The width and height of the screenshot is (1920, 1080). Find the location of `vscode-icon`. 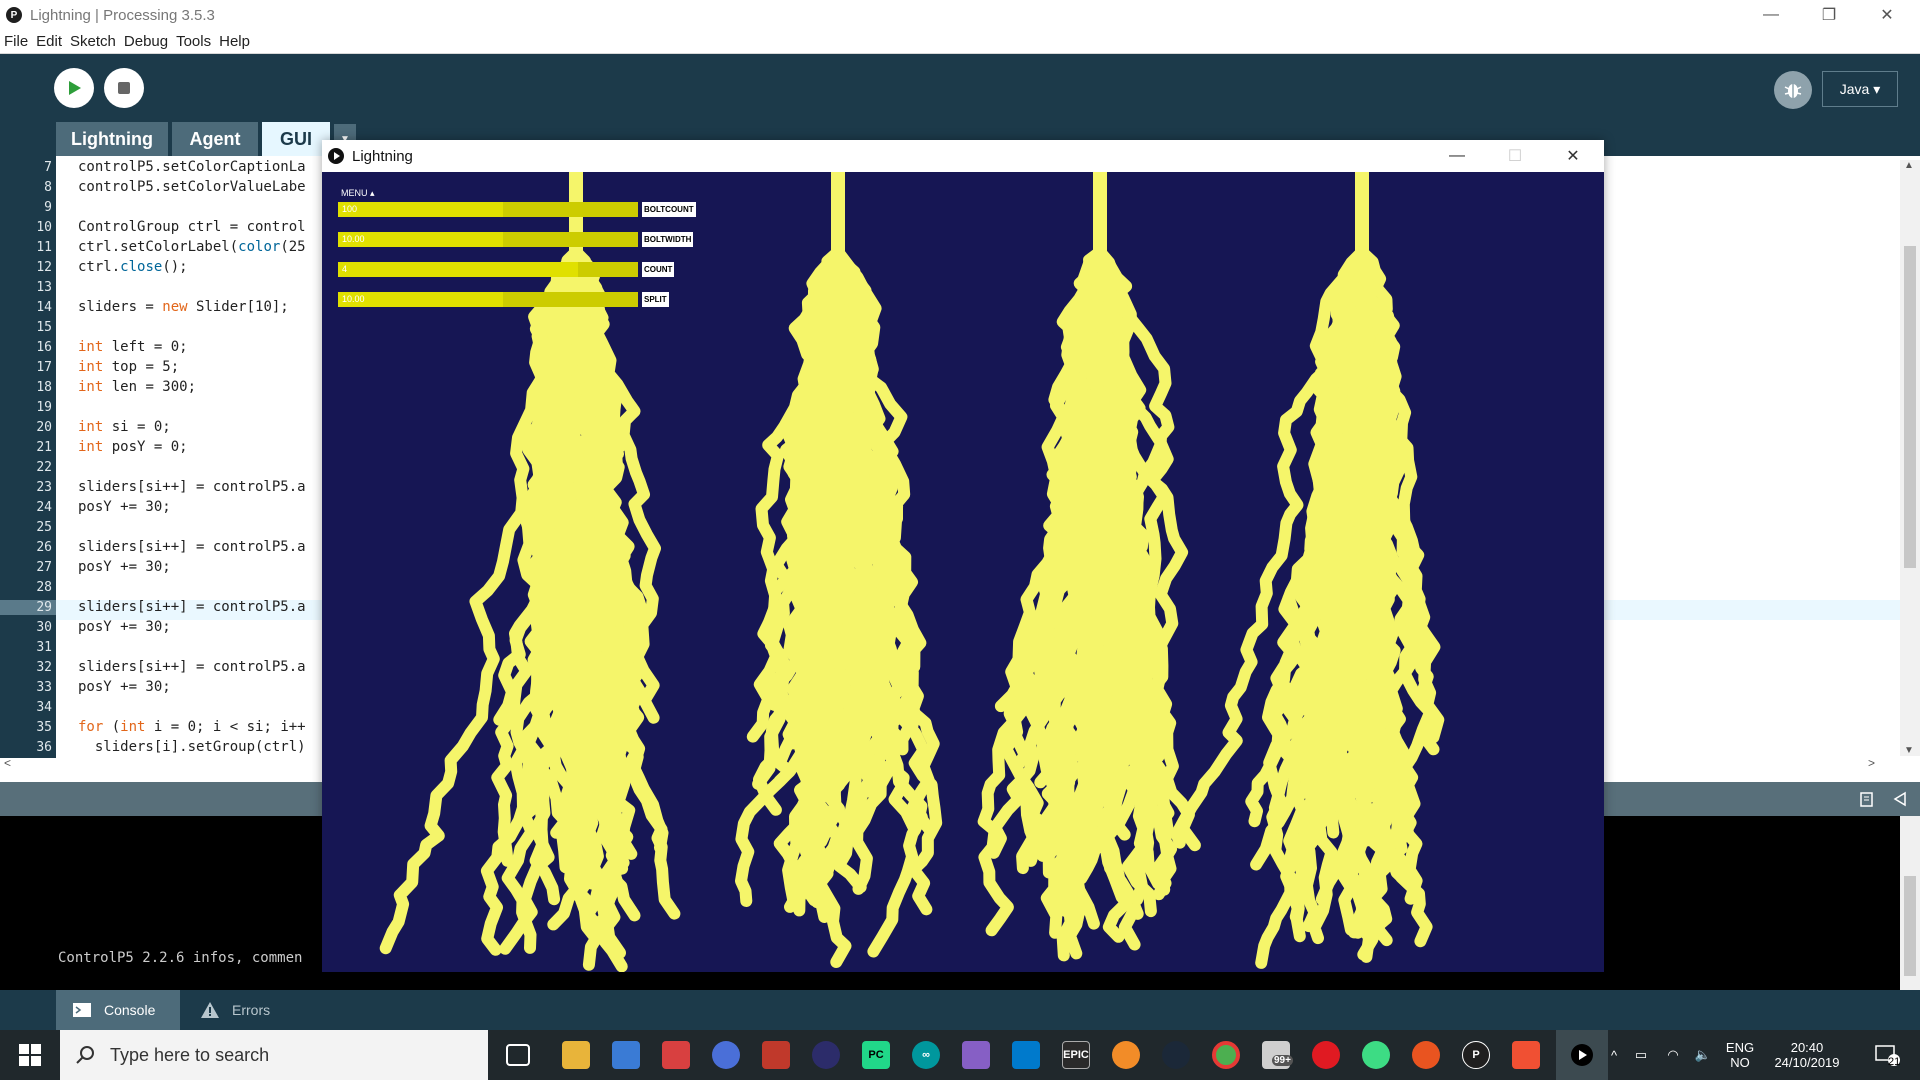

vscode-icon is located at coordinates (1026, 1055).